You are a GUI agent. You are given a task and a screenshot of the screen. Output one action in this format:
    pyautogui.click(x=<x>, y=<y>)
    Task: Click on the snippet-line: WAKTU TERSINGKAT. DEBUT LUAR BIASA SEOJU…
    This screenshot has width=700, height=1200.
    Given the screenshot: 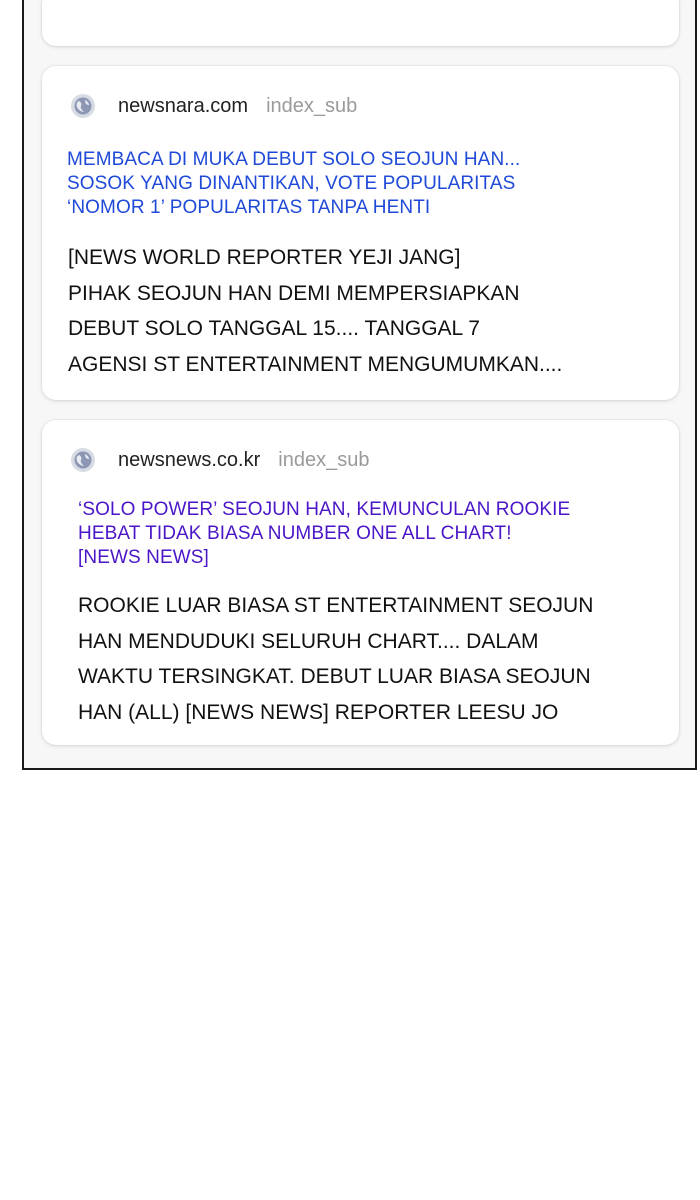 What is the action you would take?
    pyautogui.click(x=334, y=676)
    